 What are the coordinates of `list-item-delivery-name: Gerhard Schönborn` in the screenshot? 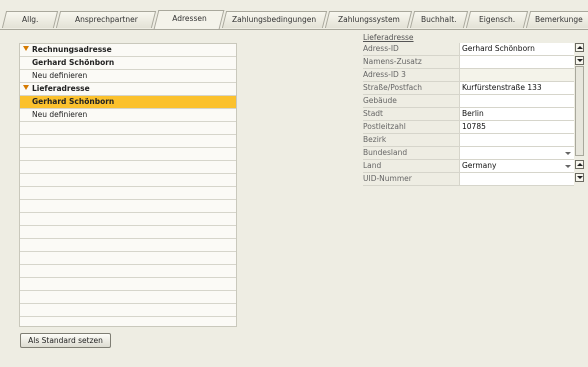 It's located at (128, 102).